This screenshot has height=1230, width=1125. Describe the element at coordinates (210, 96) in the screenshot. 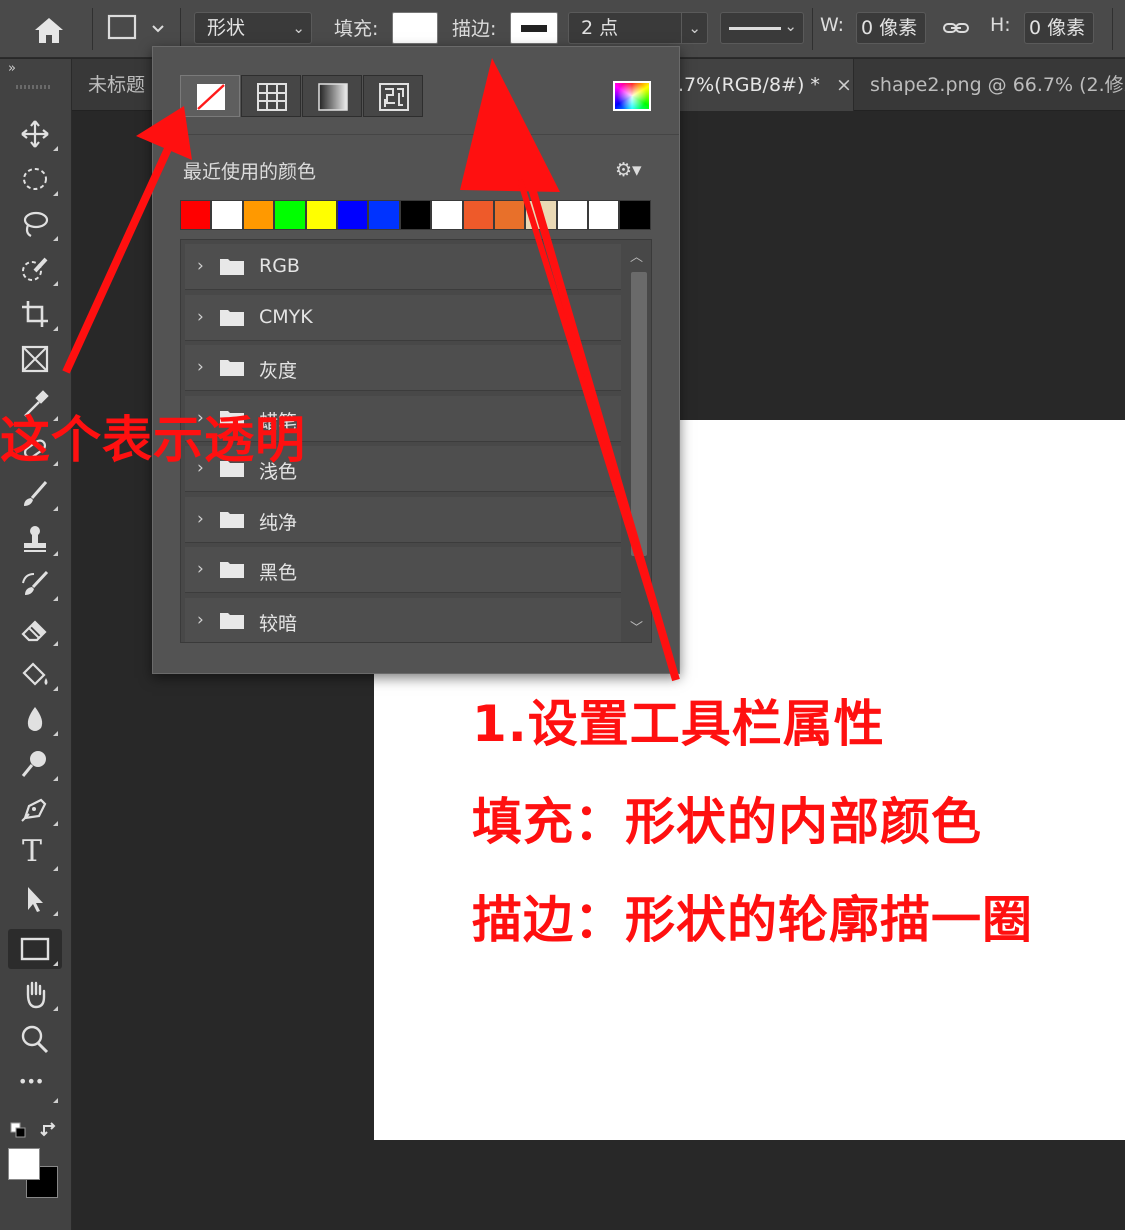

I see `no-color-button` at that location.